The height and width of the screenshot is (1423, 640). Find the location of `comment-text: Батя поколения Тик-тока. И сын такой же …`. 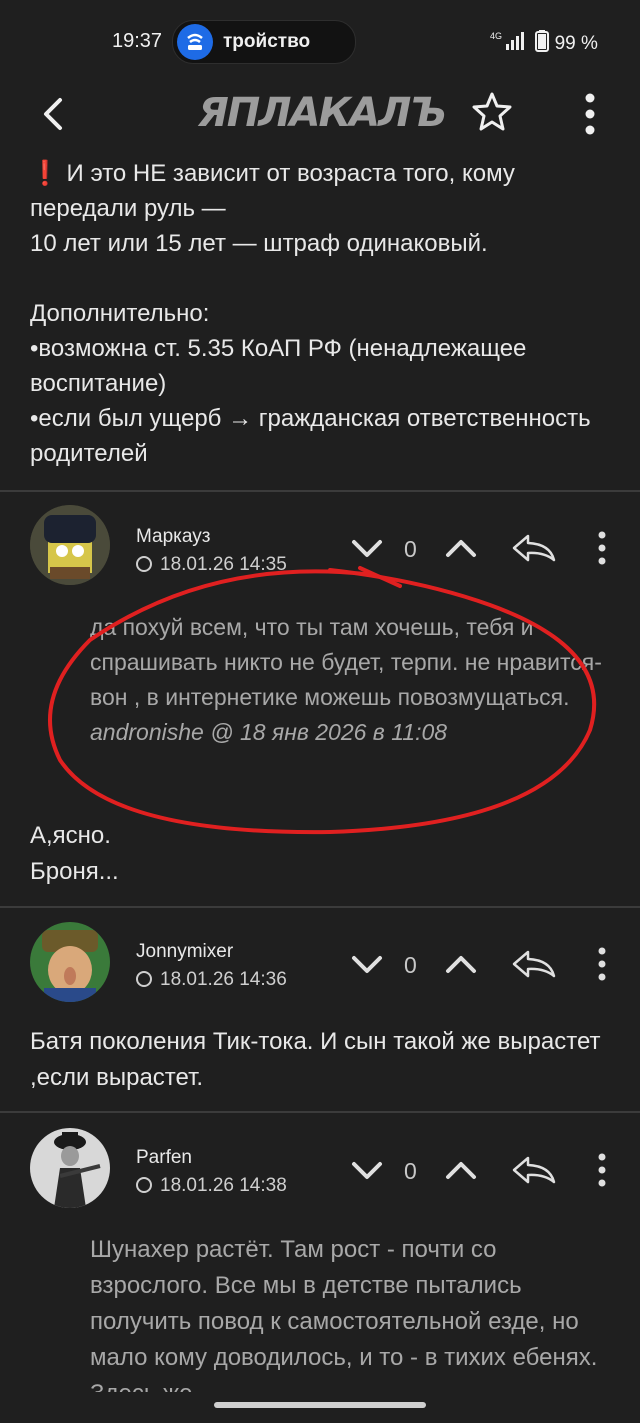

comment-text: Батя поколения Тик-тока. И сын такой же … is located at coordinates (315, 1059).